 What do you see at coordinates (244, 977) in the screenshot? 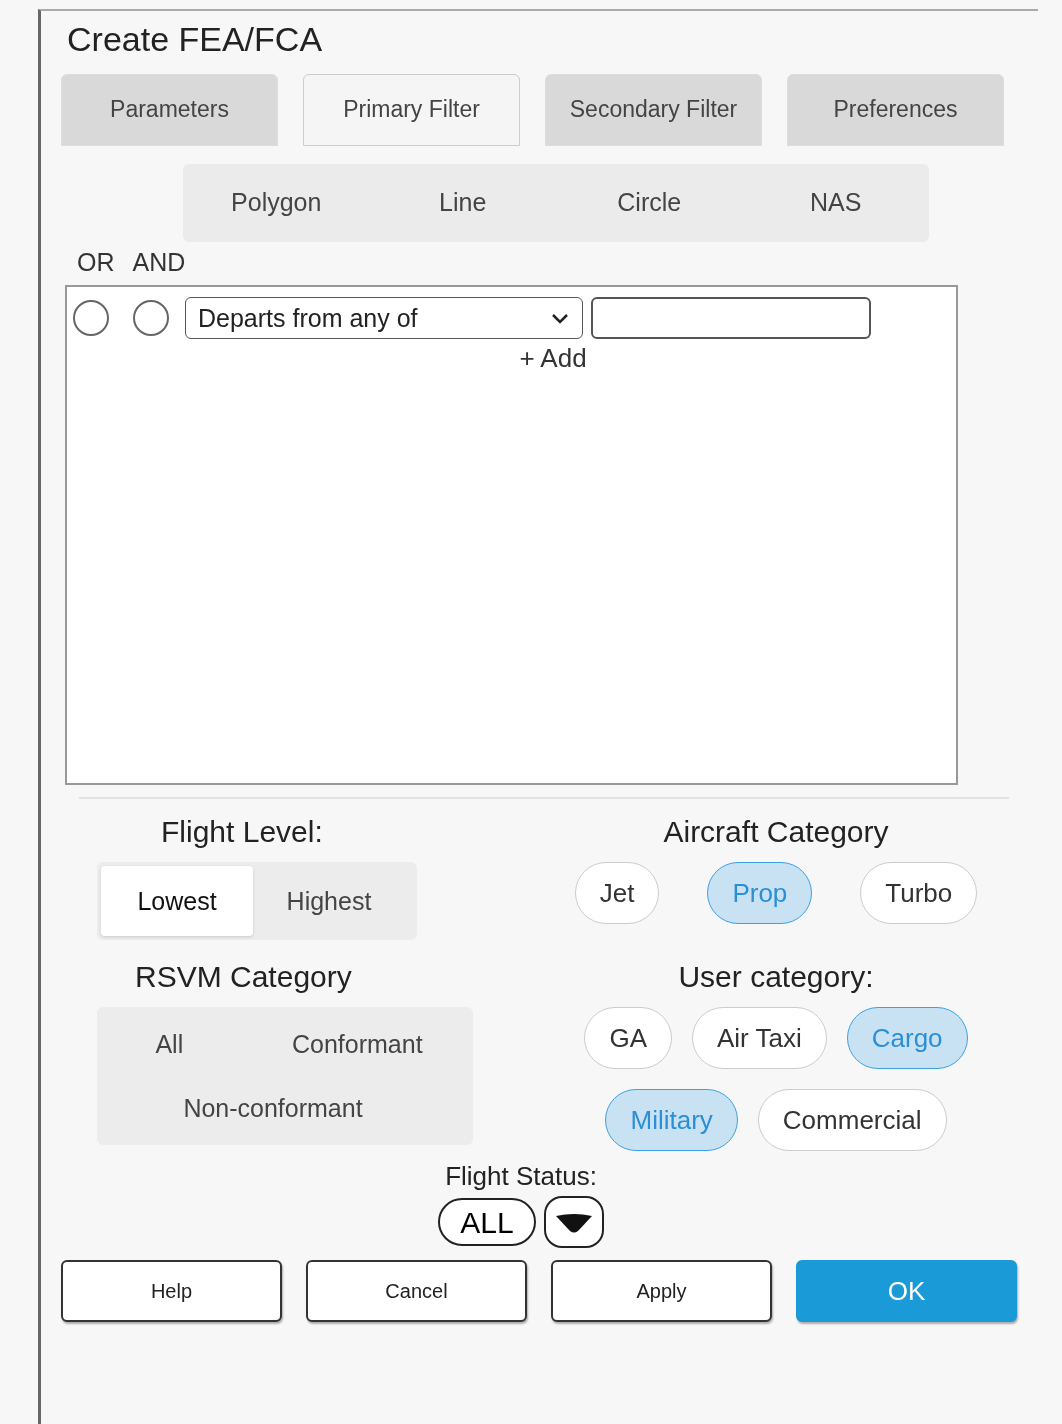
I see `section-label: RSVM Category` at bounding box center [244, 977].